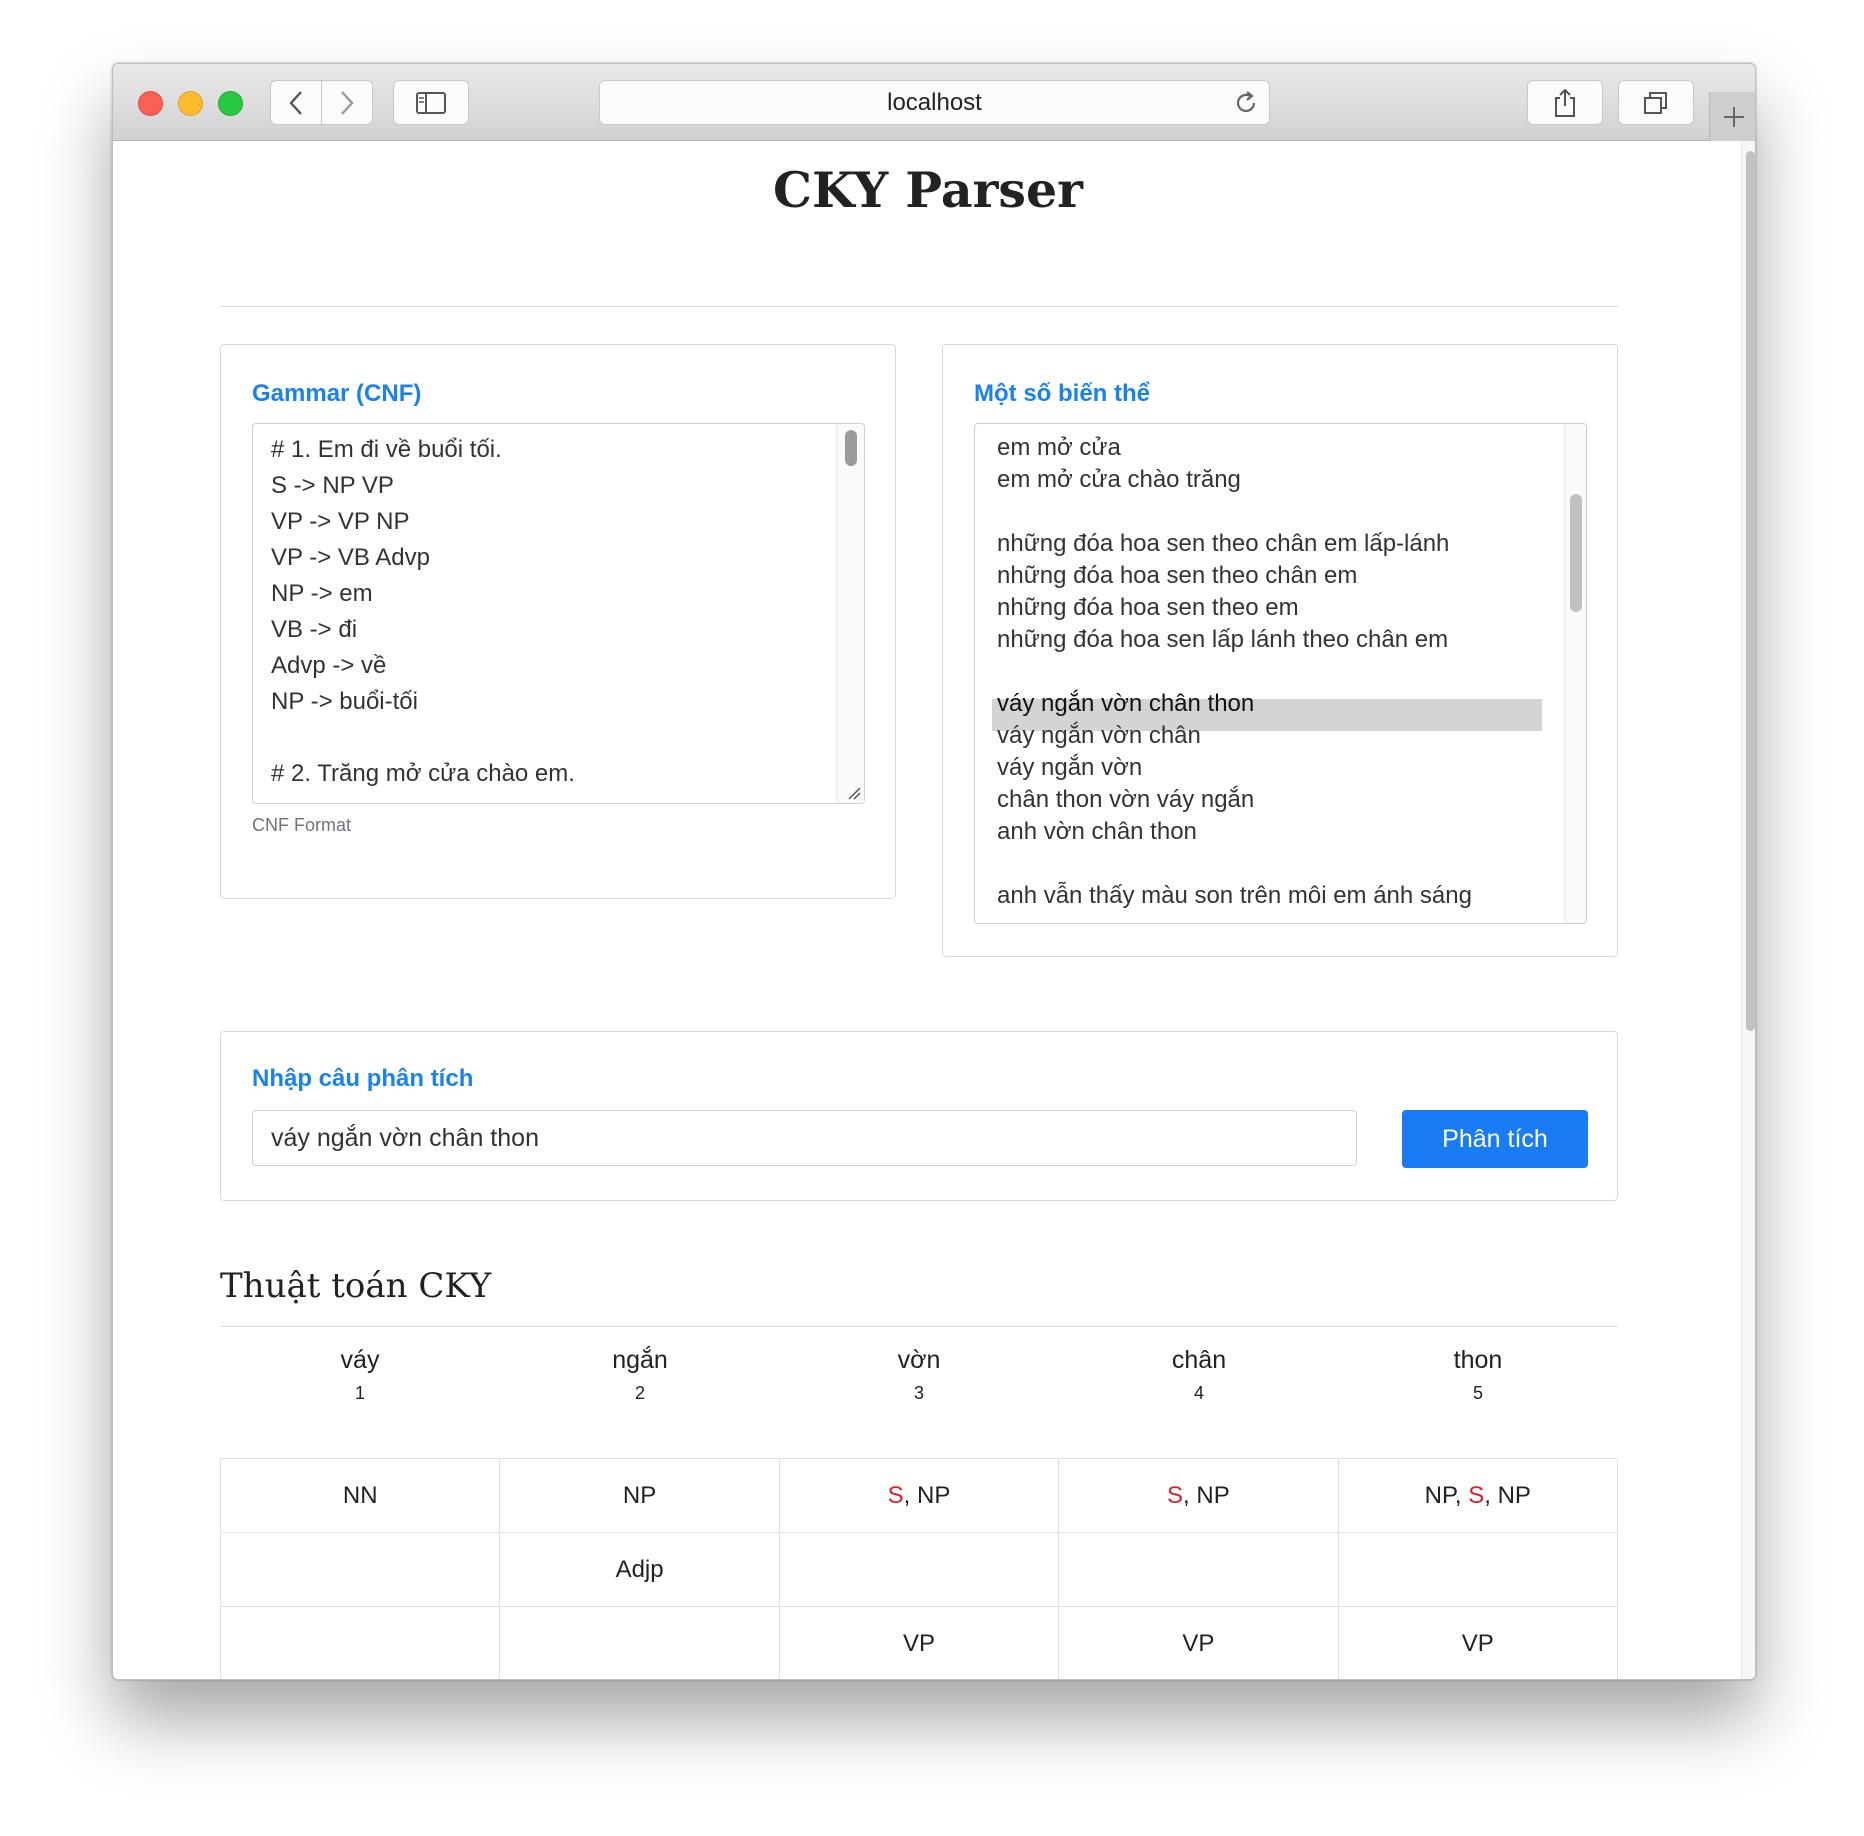  What do you see at coordinates (360, 1360) in the screenshot?
I see `word-text: váy` at bounding box center [360, 1360].